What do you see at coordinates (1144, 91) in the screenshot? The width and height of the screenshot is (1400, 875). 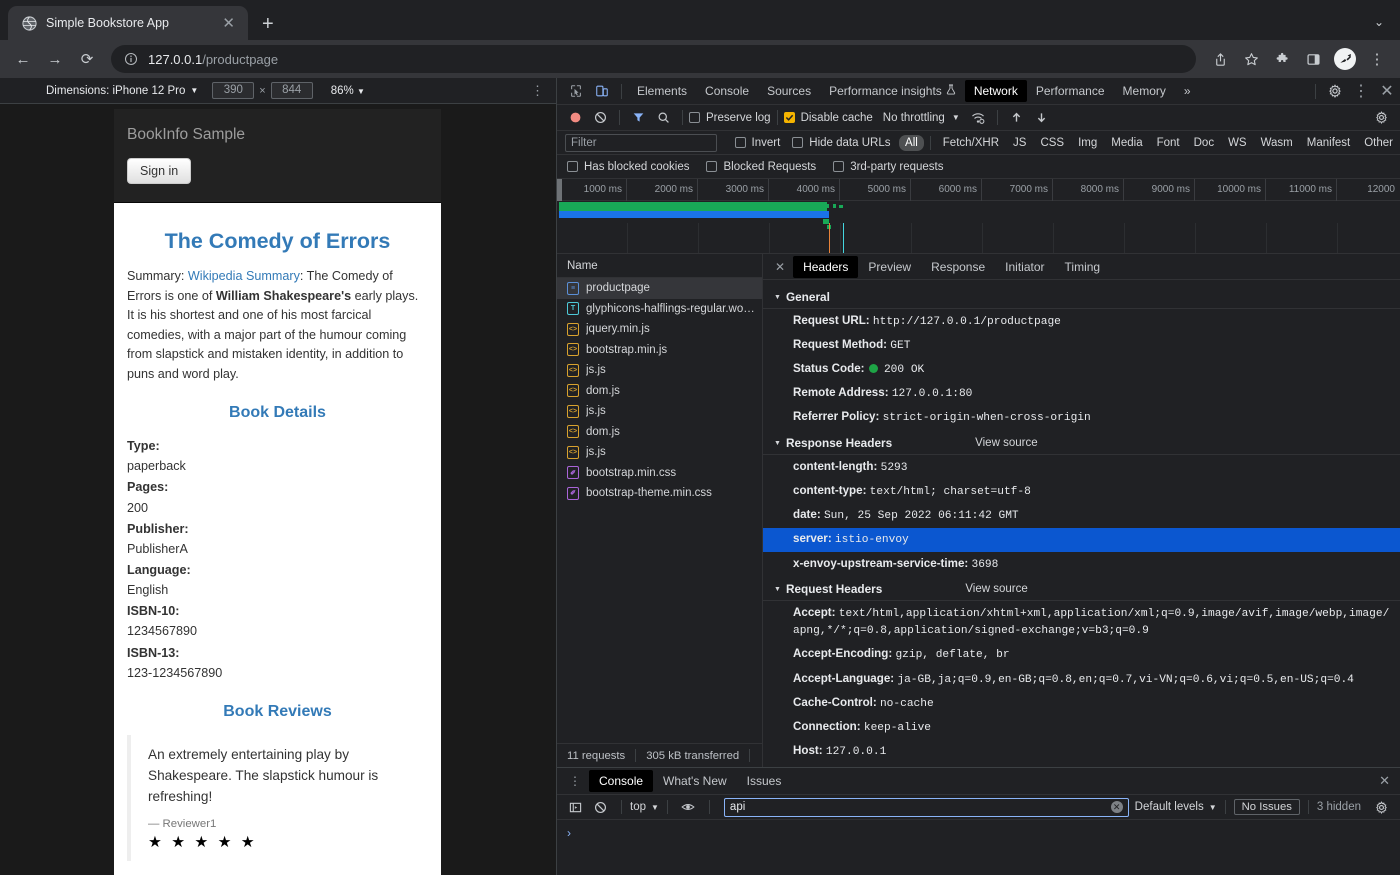 I see `tab-memory: Memory` at bounding box center [1144, 91].